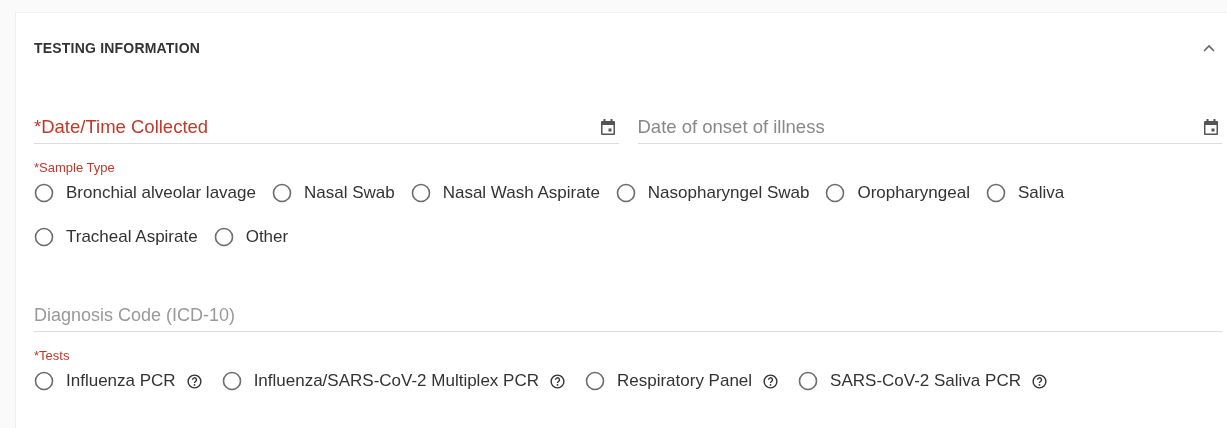  What do you see at coordinates (628, 315) in the screenshot?
I see `diagnosis-input: Diagnosis Code (ICD-10)` at bounding box center [628, 315].